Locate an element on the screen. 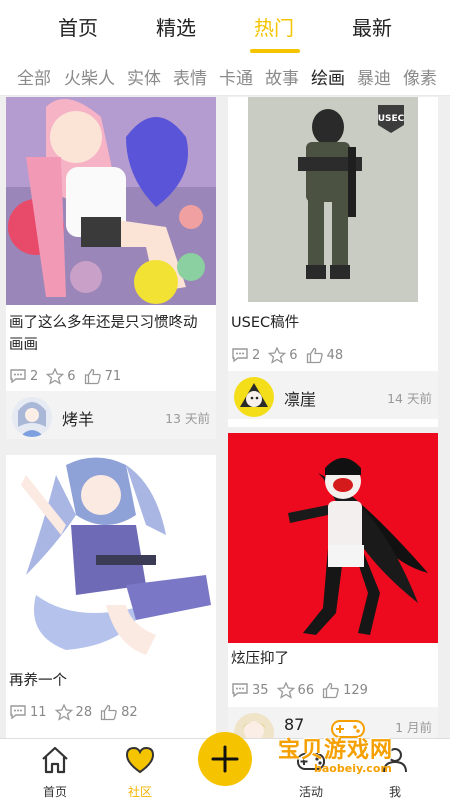 The image size is (450, 800). author-name: 凛崖 is located at coordinates (300, 398).